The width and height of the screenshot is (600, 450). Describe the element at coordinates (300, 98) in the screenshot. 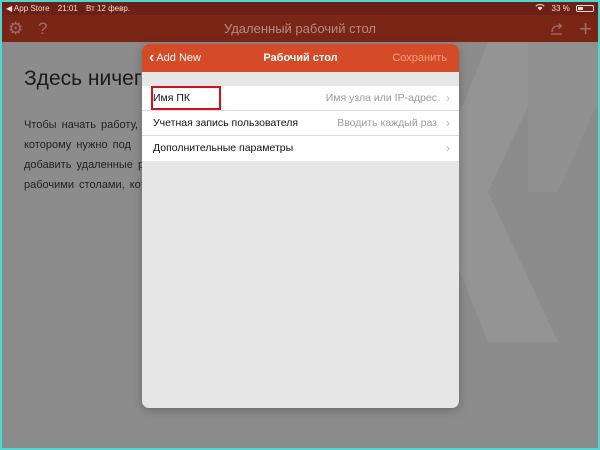

I see `pc-name-row: Имя ПК Имя узла или IP-адрес ›` at that location.